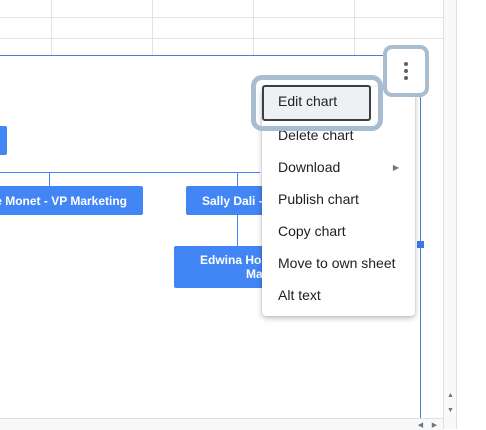 The image size is (486, 430). I want to click on menu-item-move-to-own-sheet: Move to own sheet, so click(338, 263).